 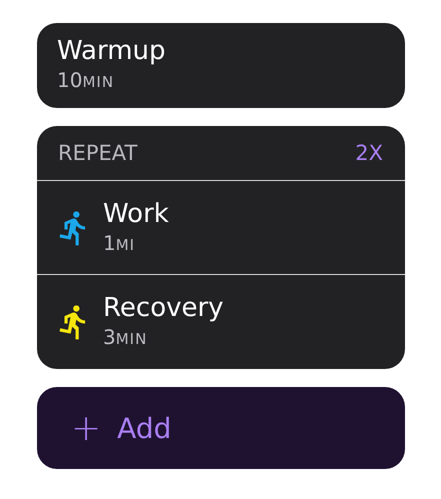 What do you see at coordinates (136, 214) in the screenshot?
I see `step-title: Work` at bounding box center [136, 214].